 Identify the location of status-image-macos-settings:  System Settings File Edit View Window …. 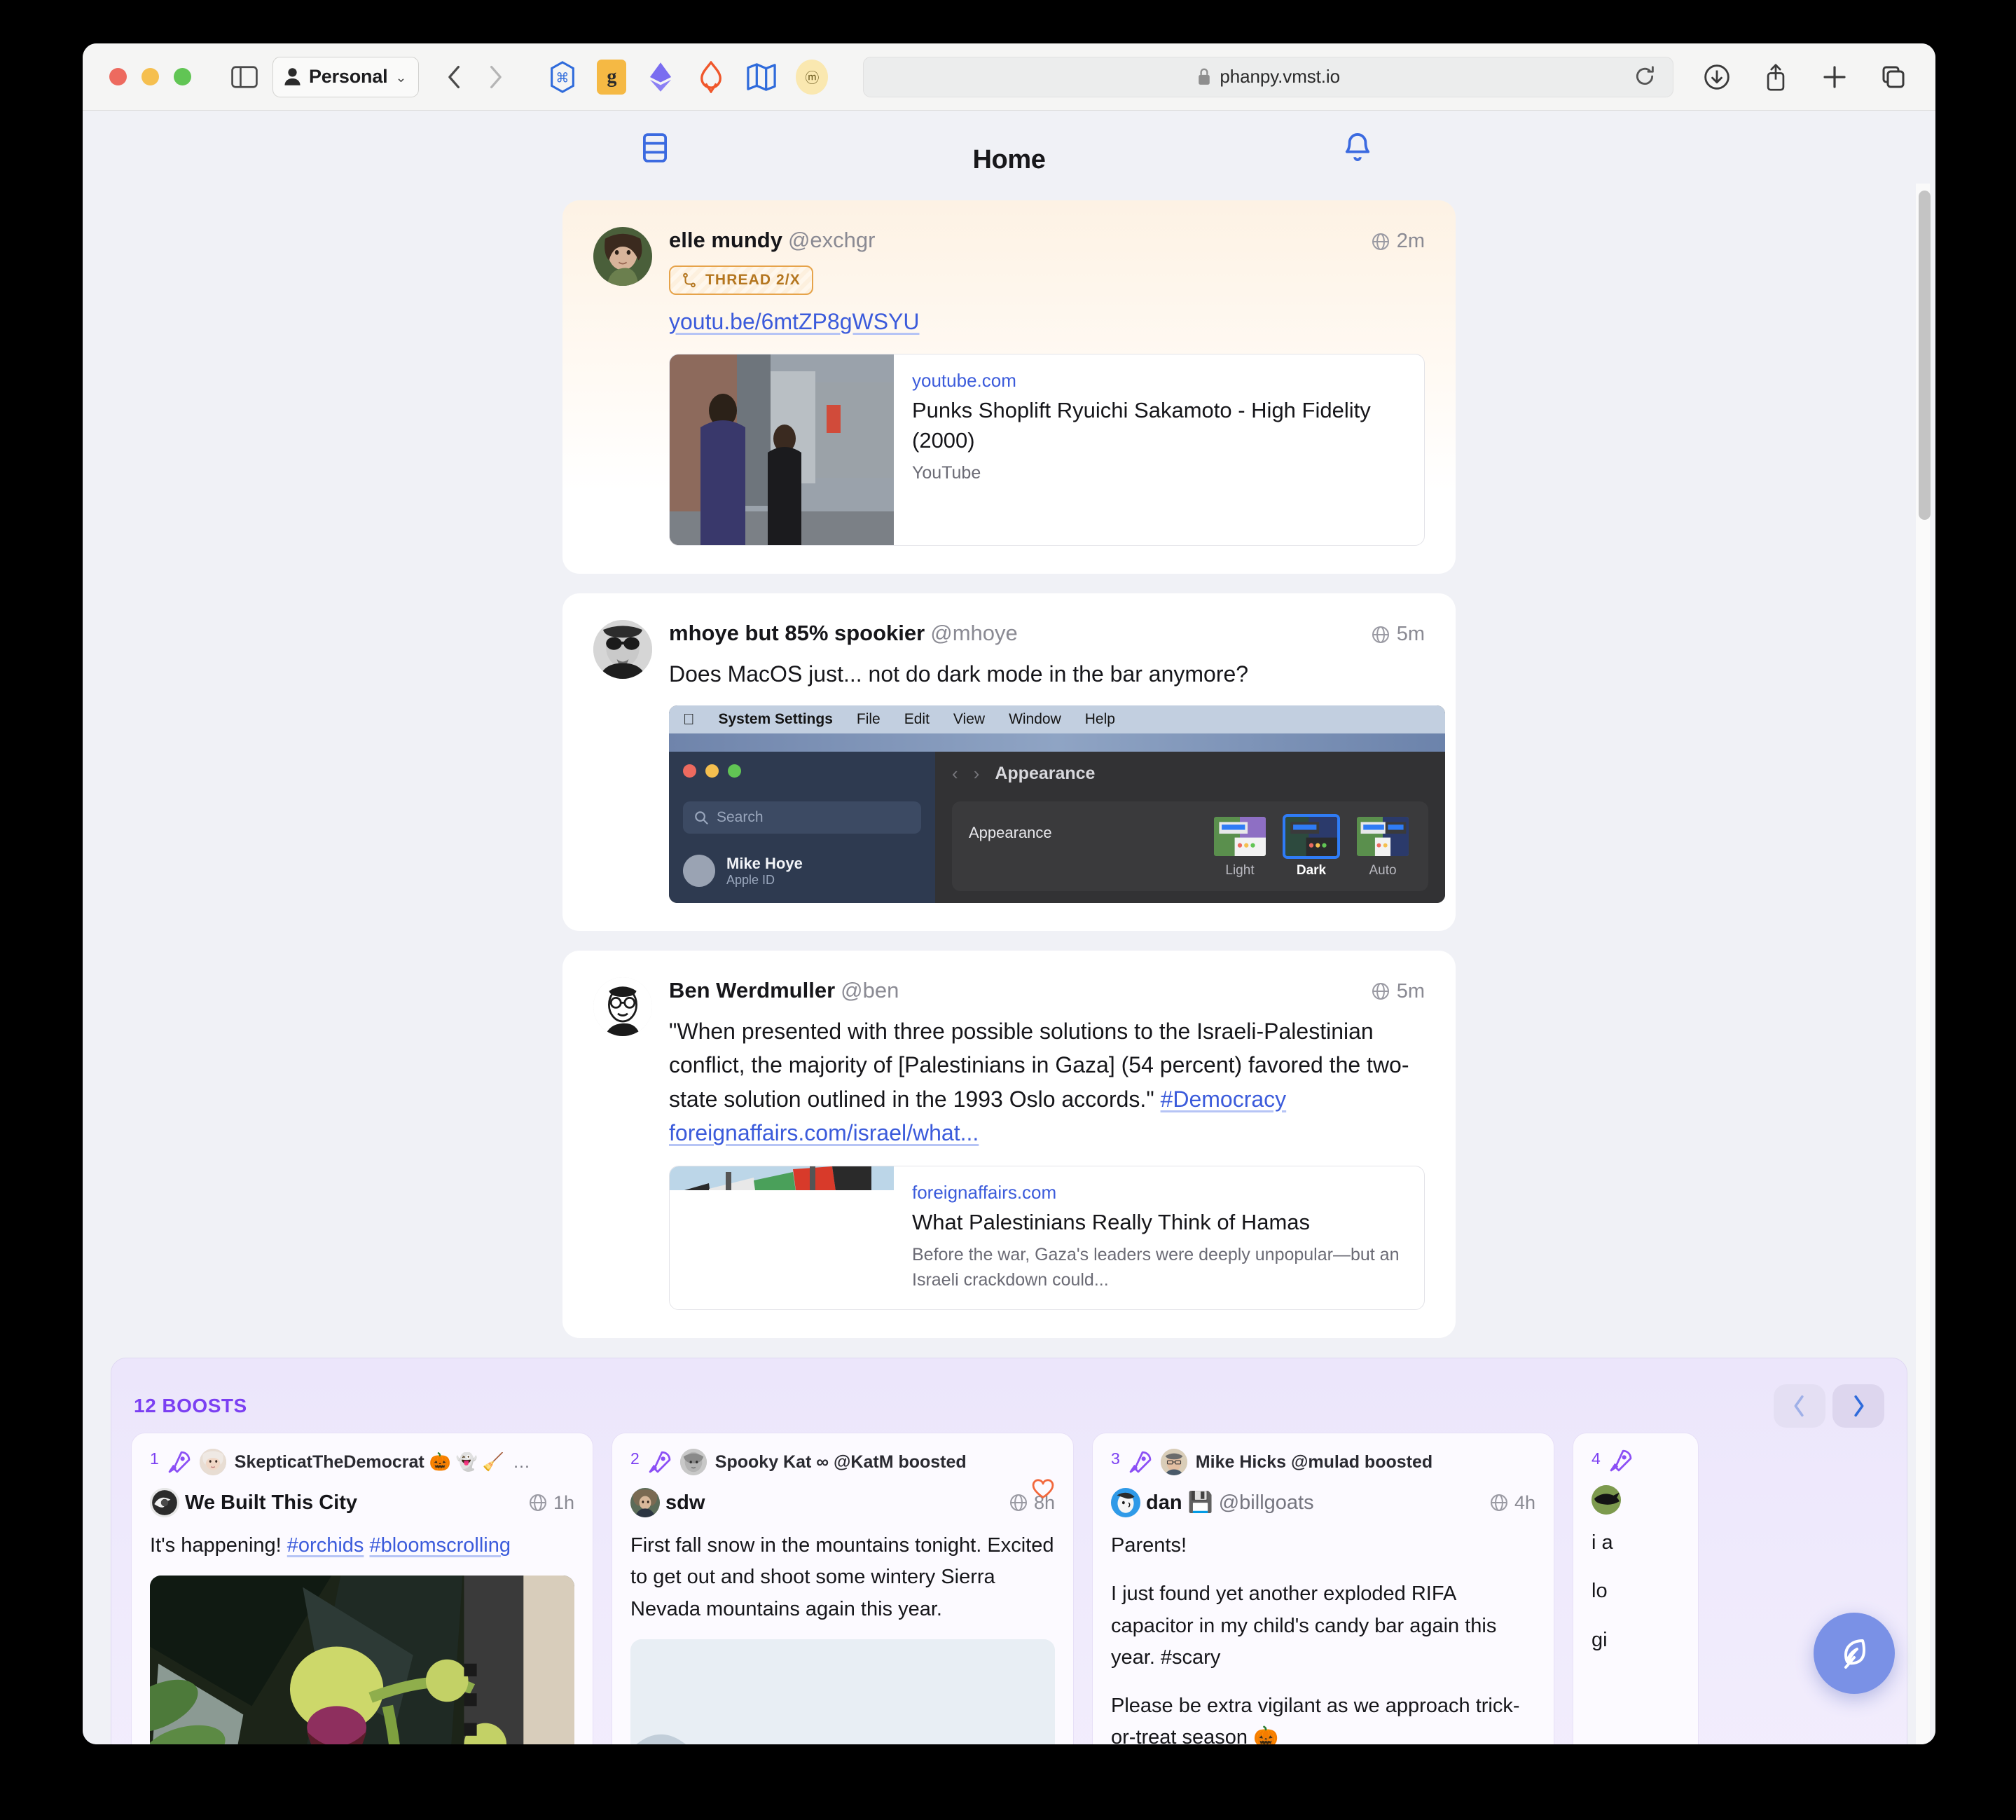
(1057, 804).